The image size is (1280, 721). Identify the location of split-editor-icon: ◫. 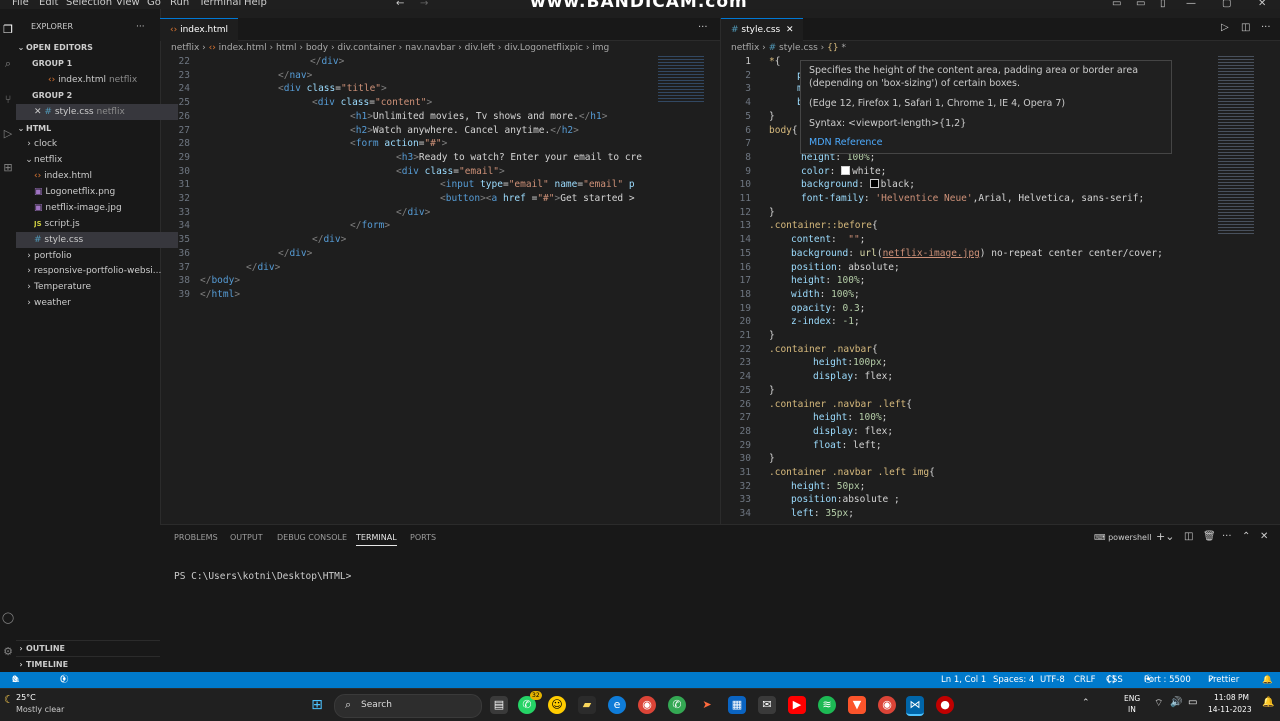
(1245, 27).